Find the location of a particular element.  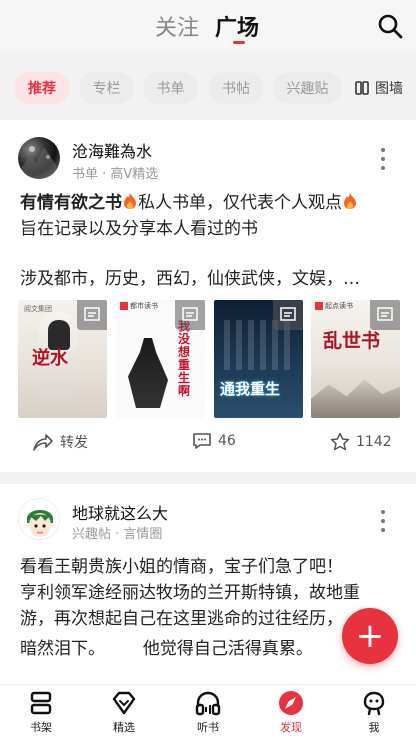

tab-plaza: 广场 is located at coordinates (237, 26).